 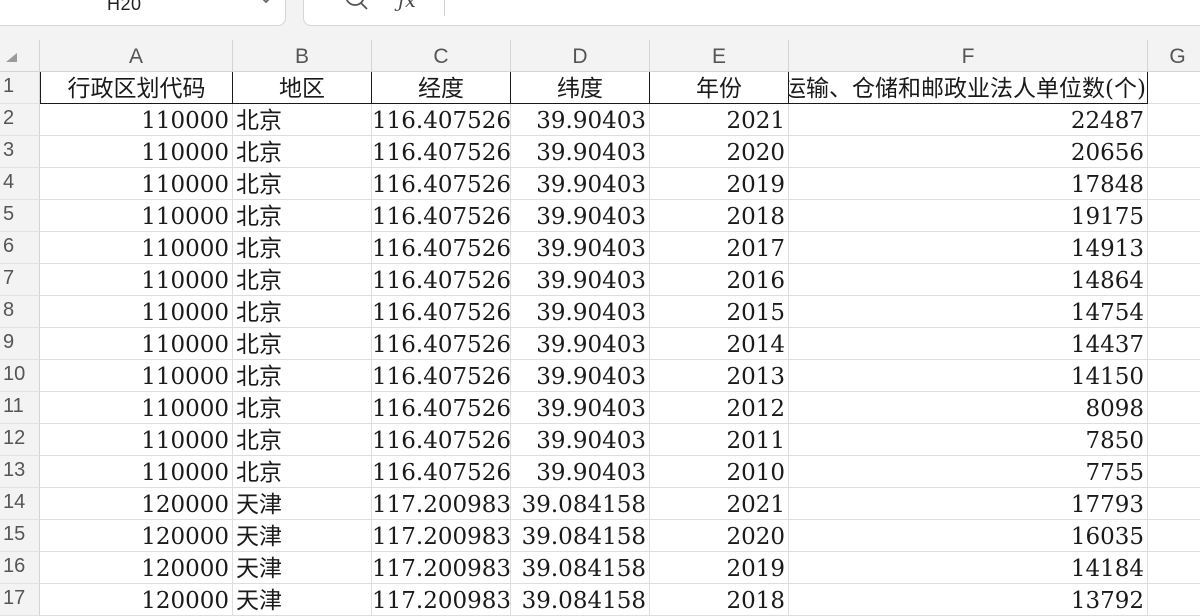 I want to click on table-cell: 2017, so click(x=719, y=248).